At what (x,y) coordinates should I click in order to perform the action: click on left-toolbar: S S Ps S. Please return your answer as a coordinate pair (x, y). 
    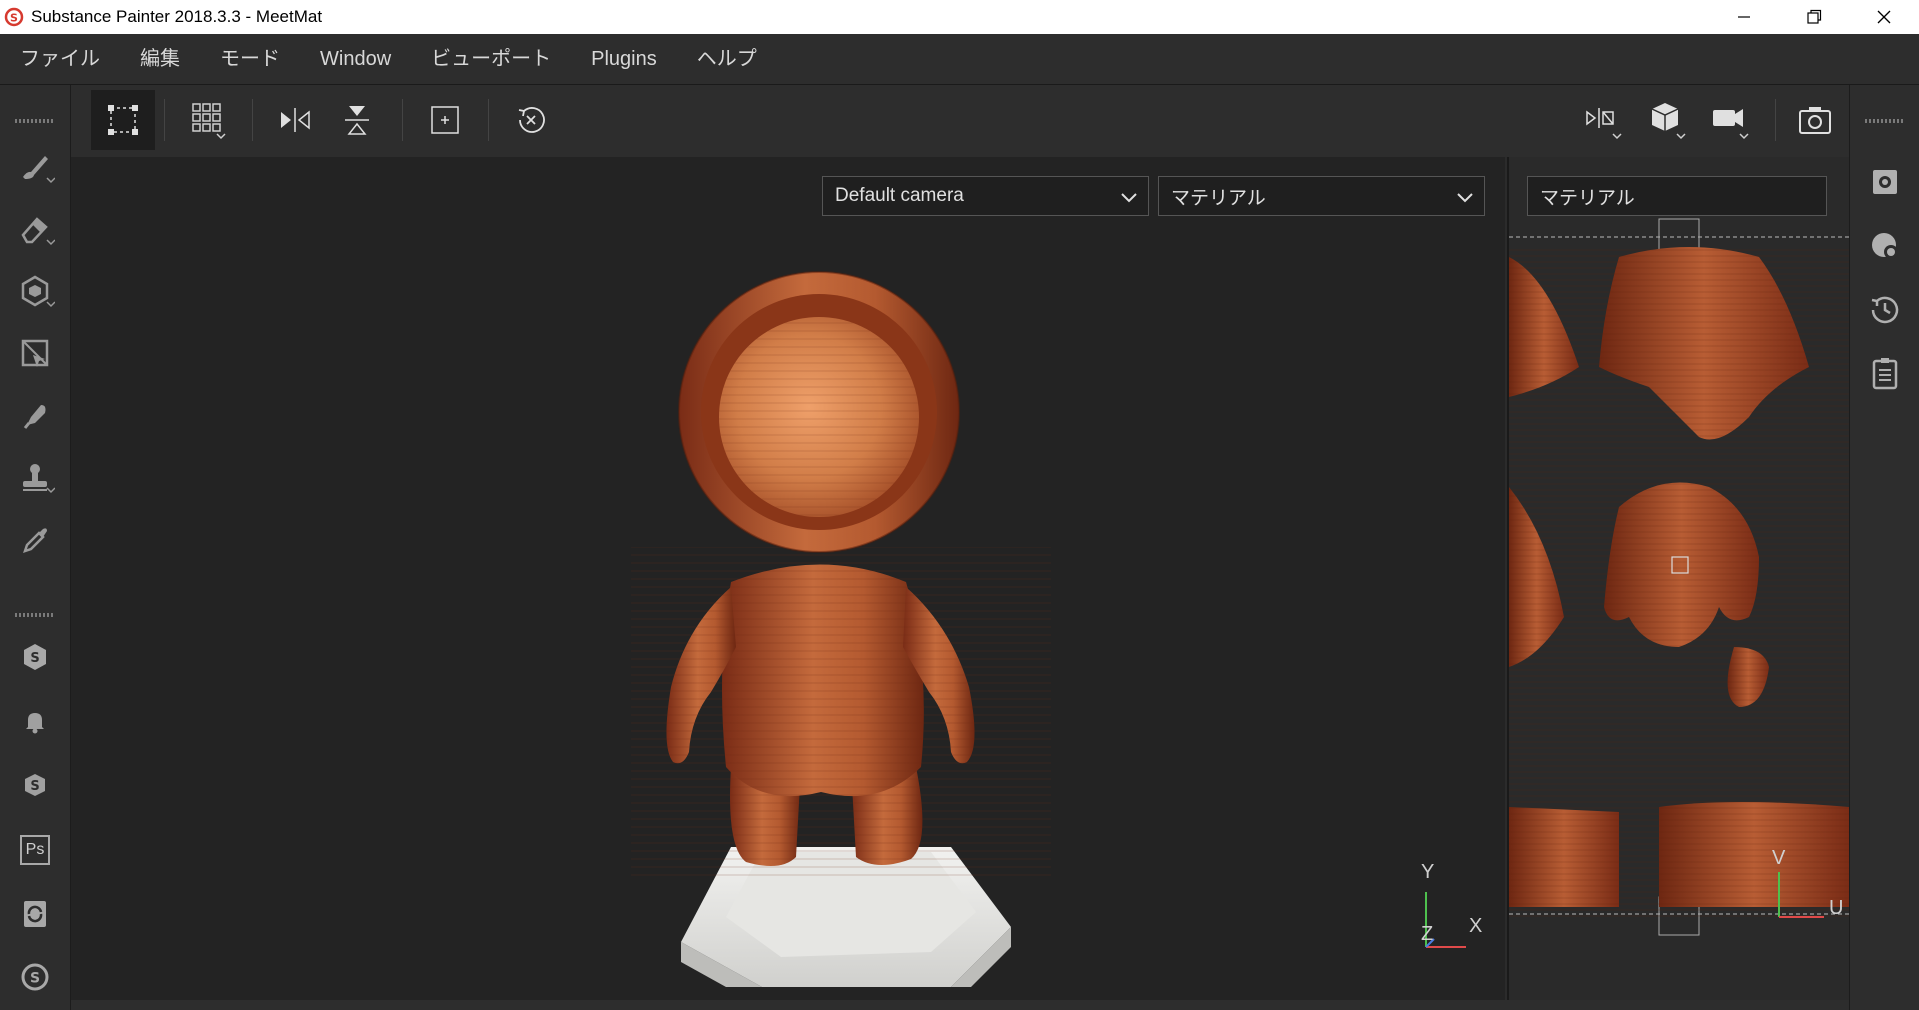
    Looking at the image, I should click on (35, 547).